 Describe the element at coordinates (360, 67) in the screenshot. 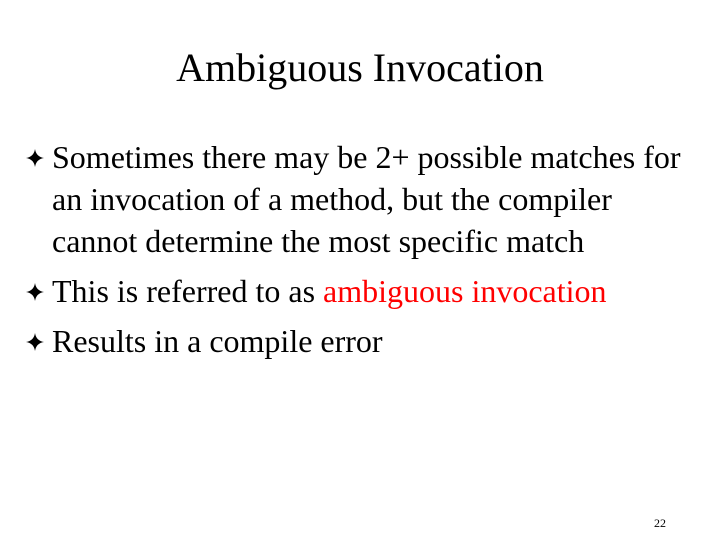

I see `slide-title: Ambiguous Invocation` at that location.